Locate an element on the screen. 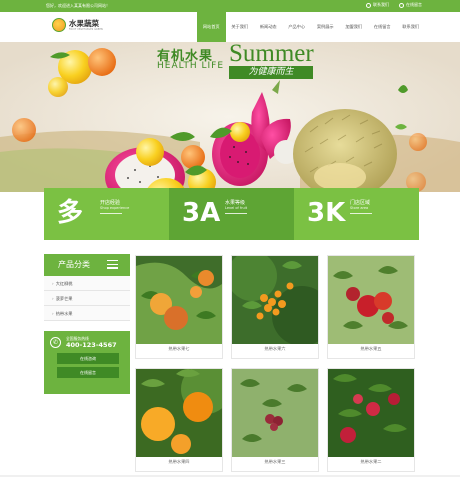 This screenshot has height=477, width=460. product-card: 热带水果五 is located at coordinates (371, 307).